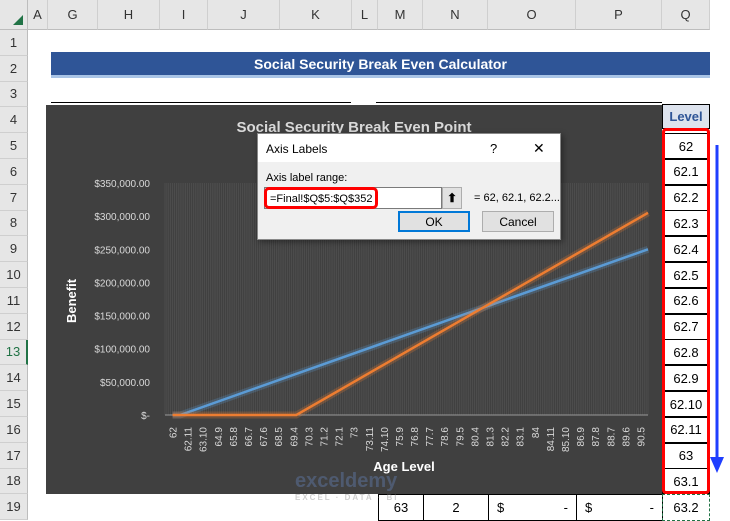 Image resolution: width=730 pixels, height=521 pixels. I want to click on cell-q19-copy-marquee: 63.2, so click(686, 507).